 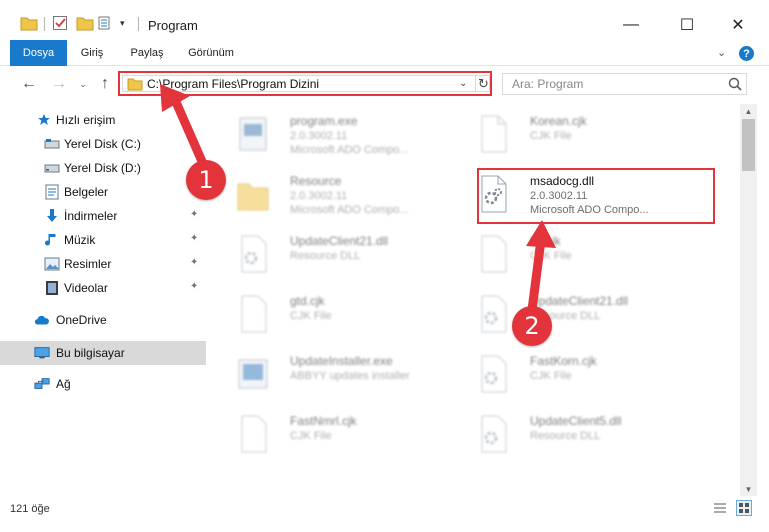 What do you see at coordinates (253, 434) in the screenshot?
I see `file-icon` at bounding box center [253, 434].